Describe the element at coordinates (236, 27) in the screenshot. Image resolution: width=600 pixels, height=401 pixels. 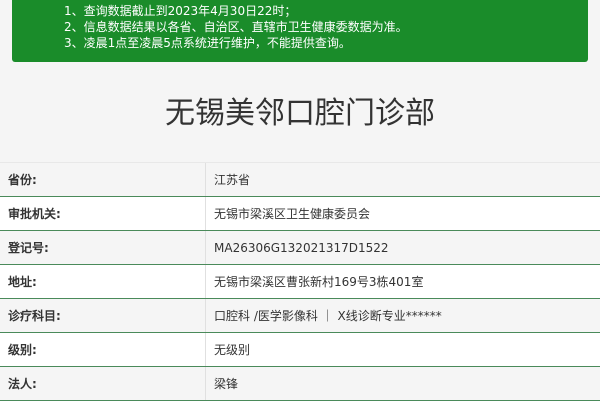
I see `notice-line-2: 2、信息数据结果以各省、自治区、直辖市卫生健康委数据为准。` at that location.